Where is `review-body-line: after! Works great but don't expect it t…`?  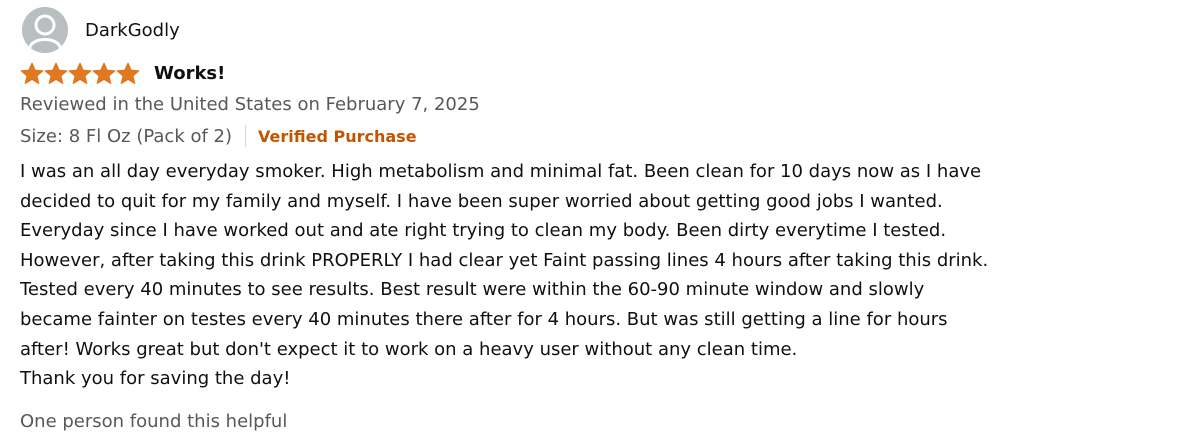
review-body-line: after! Works great but don't expect it t… is located at coordinates (409, 349).